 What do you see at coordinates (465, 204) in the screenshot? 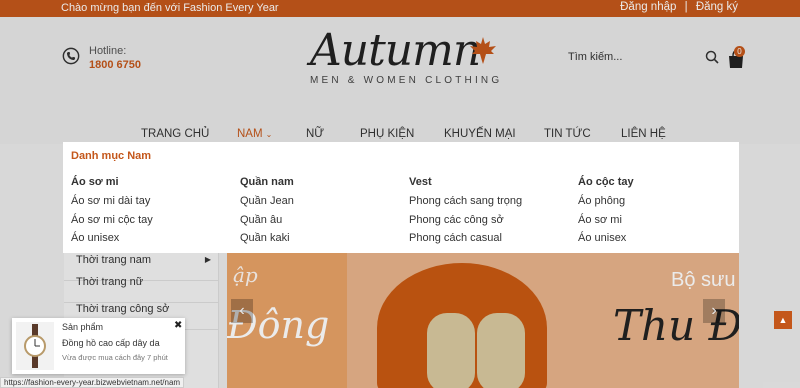
I see `mega-link: Phong cách sang trọng` at bounding box center [465, 204].